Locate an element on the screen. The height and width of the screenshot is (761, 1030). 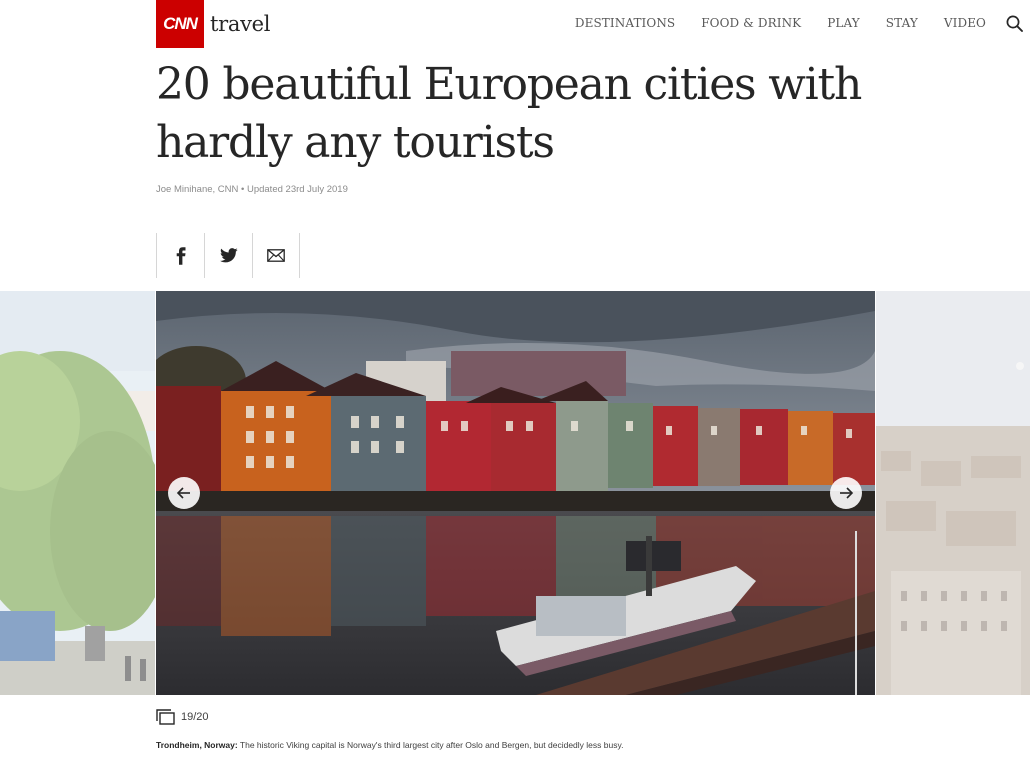
share-bar is located at coordinates (228, 255).